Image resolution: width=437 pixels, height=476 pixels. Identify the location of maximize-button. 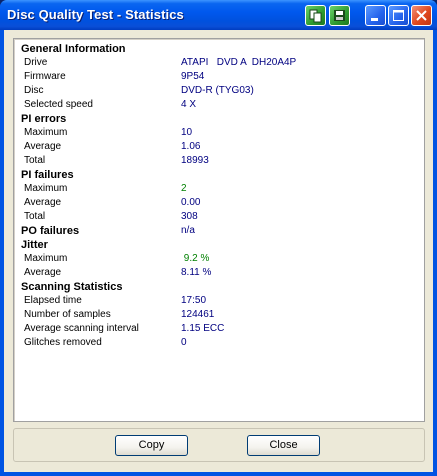
(398, 15).